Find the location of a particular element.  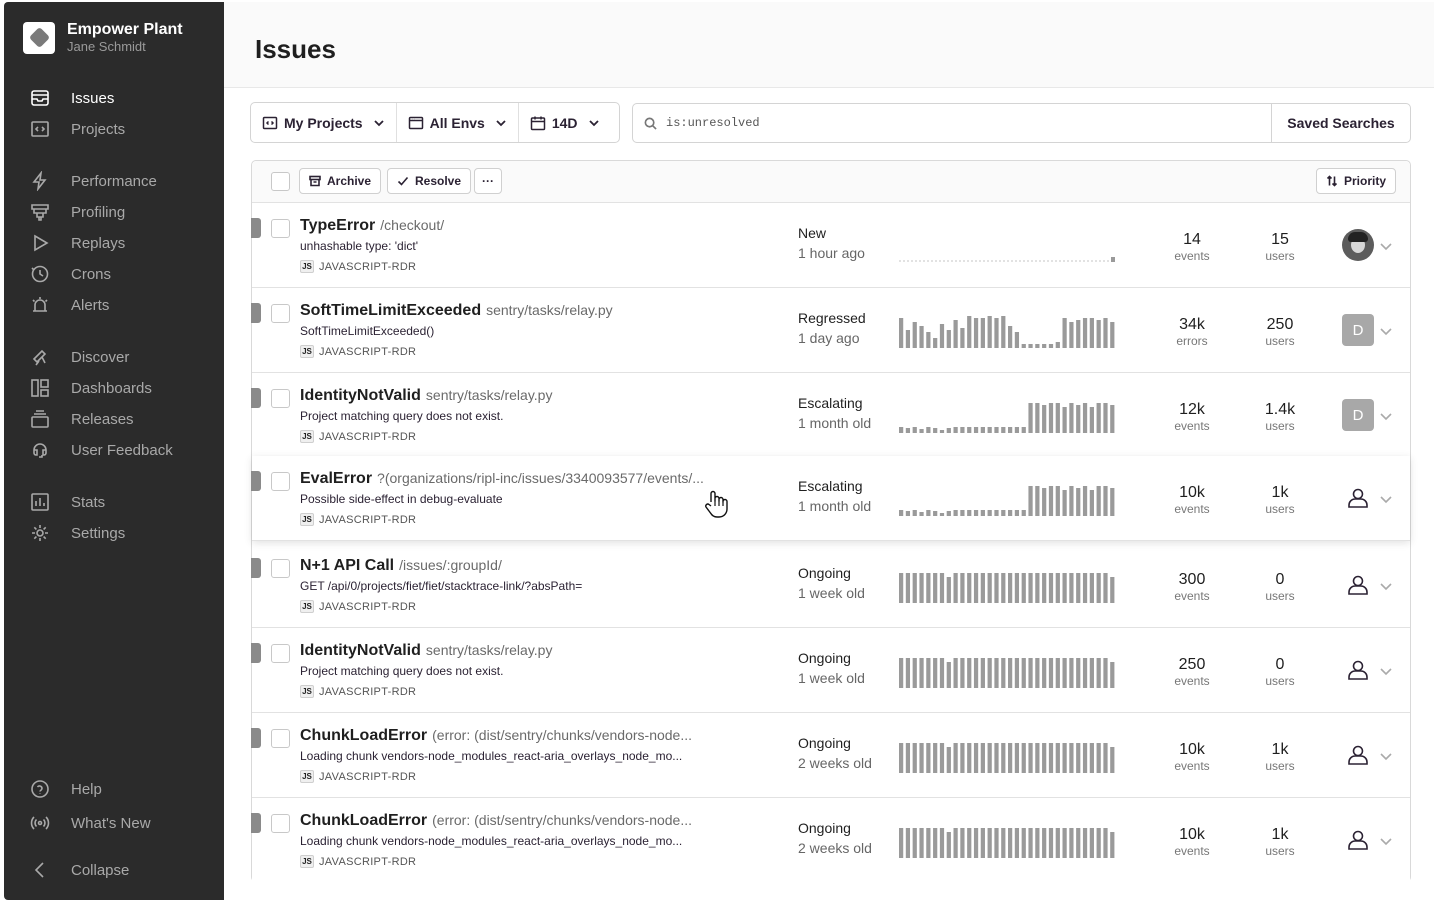

sidebar-item-alerts: Alerts is located at coordinates (69, 305).